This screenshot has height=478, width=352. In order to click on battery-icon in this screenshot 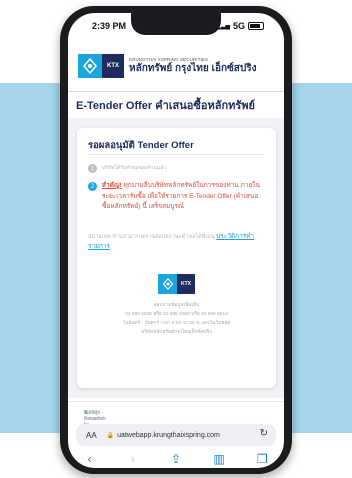, I will do `click(256, 26)`.